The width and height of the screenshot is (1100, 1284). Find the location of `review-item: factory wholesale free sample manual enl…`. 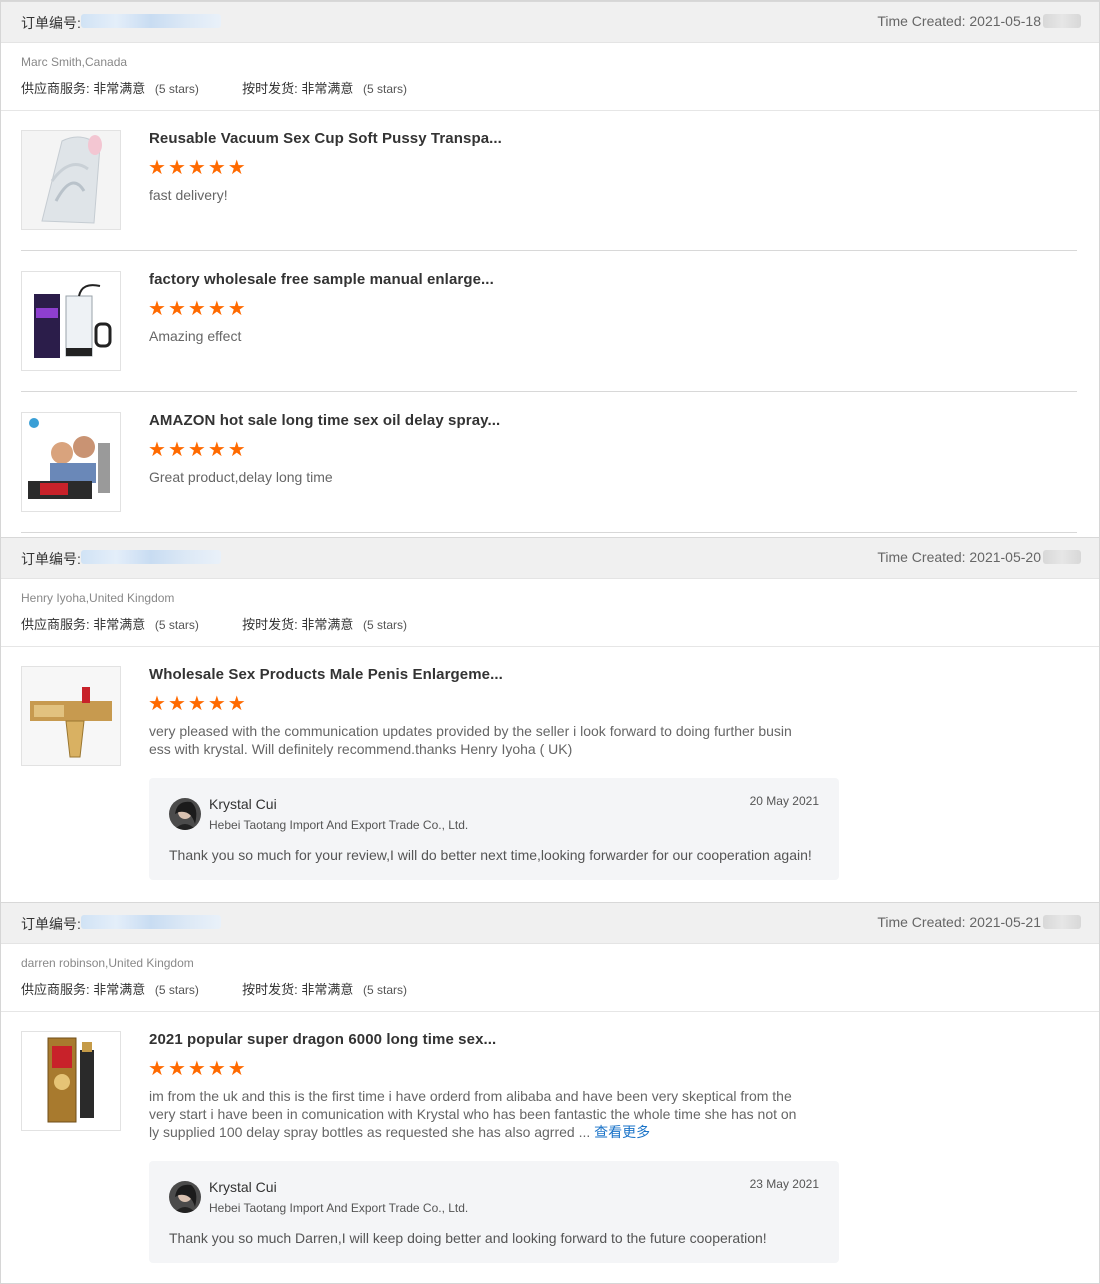

review-item: factory wholesale free sample manual enl… is located at coordinates (549, 331).